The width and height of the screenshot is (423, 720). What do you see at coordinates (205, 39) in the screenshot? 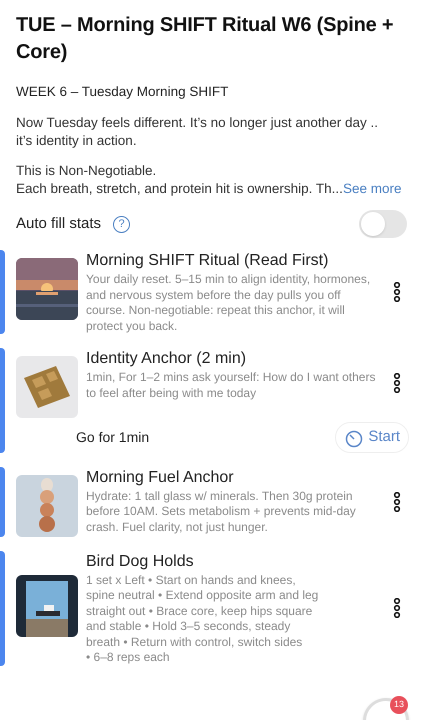
I see `page-title: TUE – Morning SHIFT Ritual W6 (Spine + Core)` at bounding box center [205, 39].